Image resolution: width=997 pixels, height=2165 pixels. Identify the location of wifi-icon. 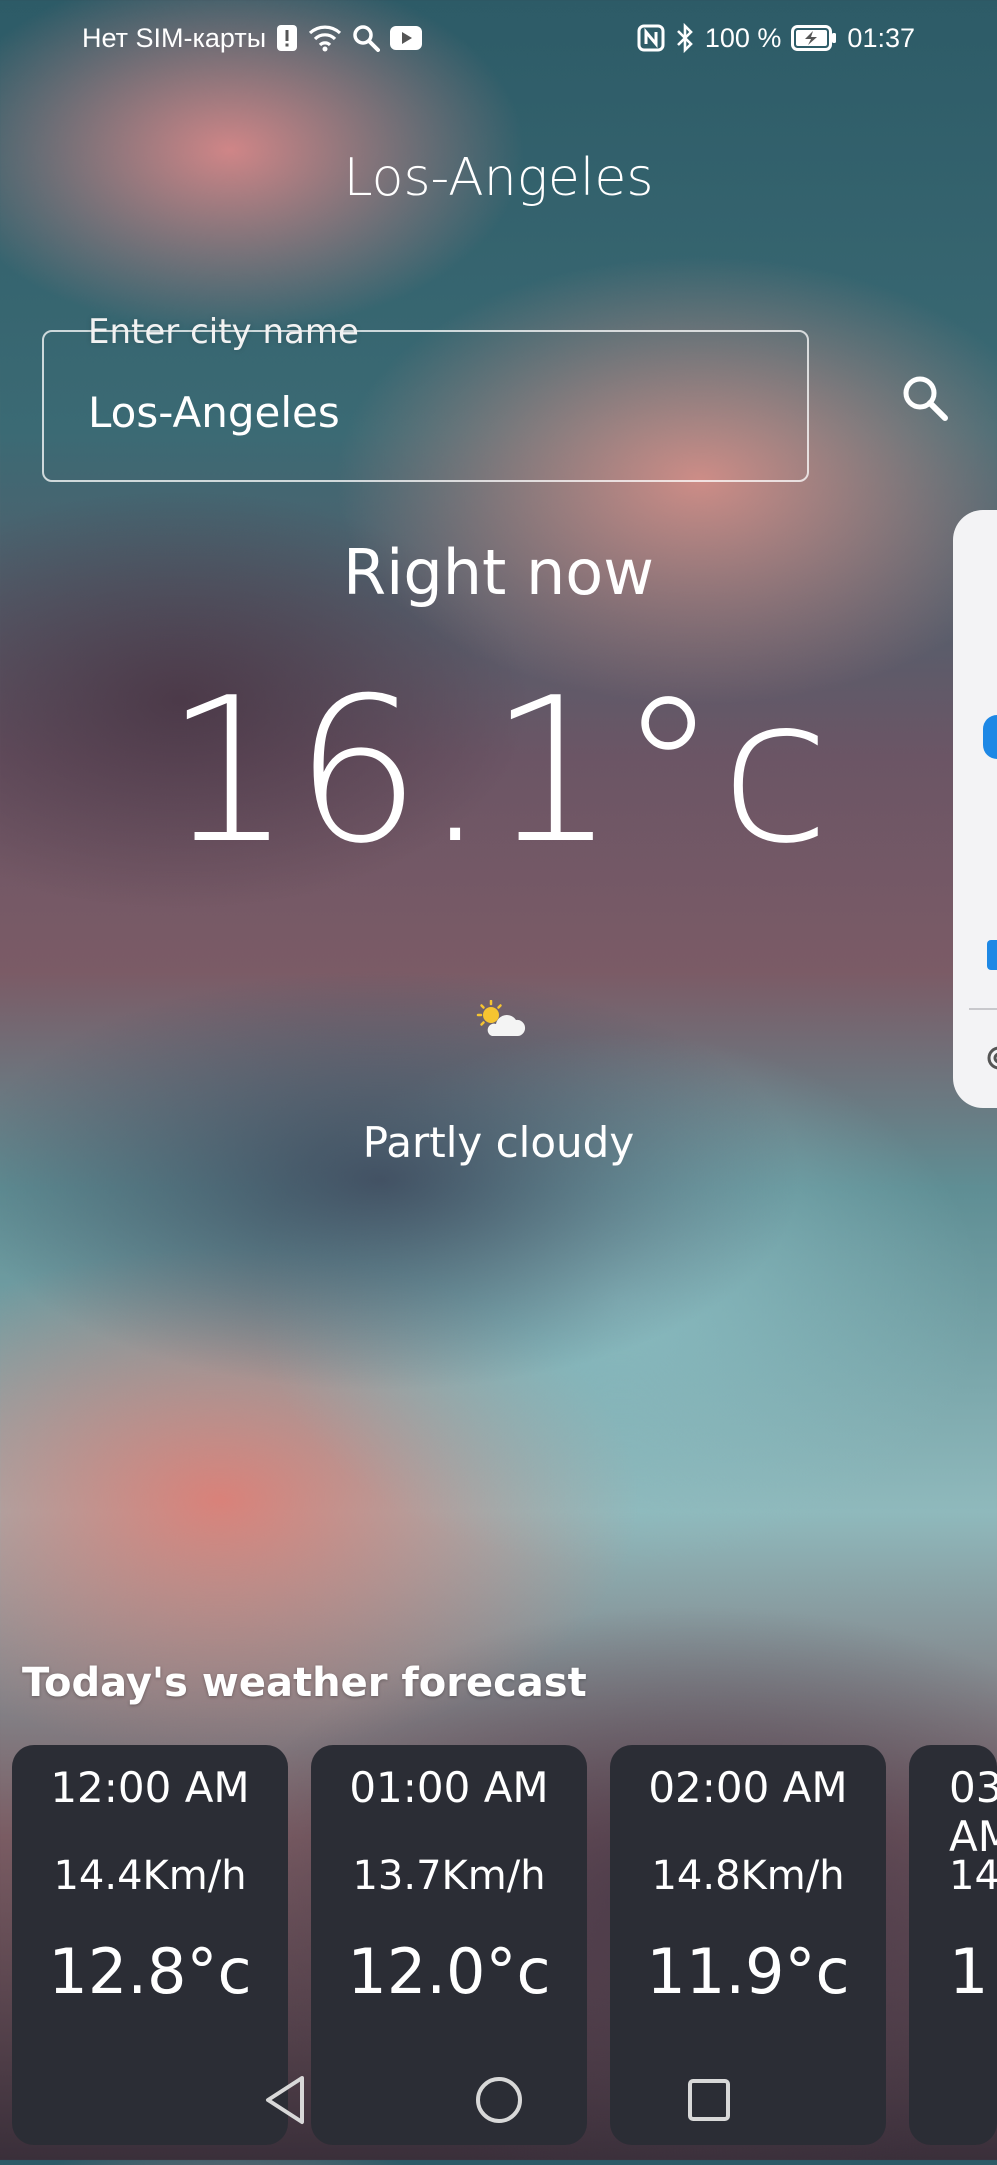
(325, 38).